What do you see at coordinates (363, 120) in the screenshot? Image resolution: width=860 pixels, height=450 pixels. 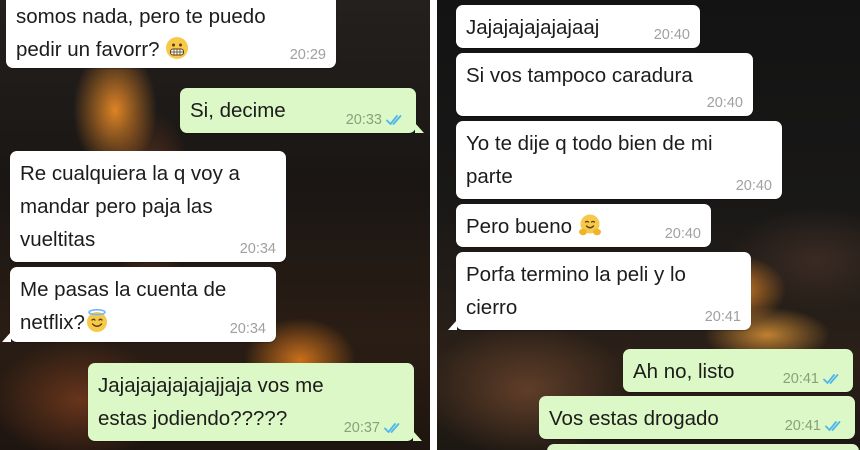 I see `message-time: 20:33` at bounding box center [363, 120].